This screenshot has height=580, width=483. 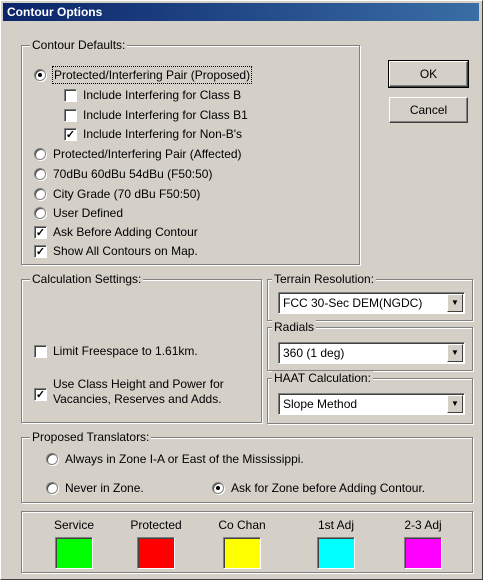 What do you see at coordinates (336, 553) in the screenshot?
I see `swatch-1st-adj` at bounding box center [336, 553].